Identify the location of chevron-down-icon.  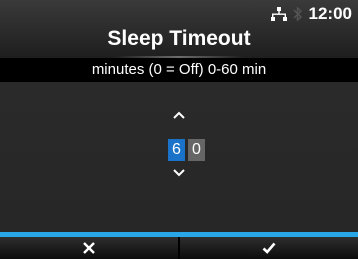
(179, 173).